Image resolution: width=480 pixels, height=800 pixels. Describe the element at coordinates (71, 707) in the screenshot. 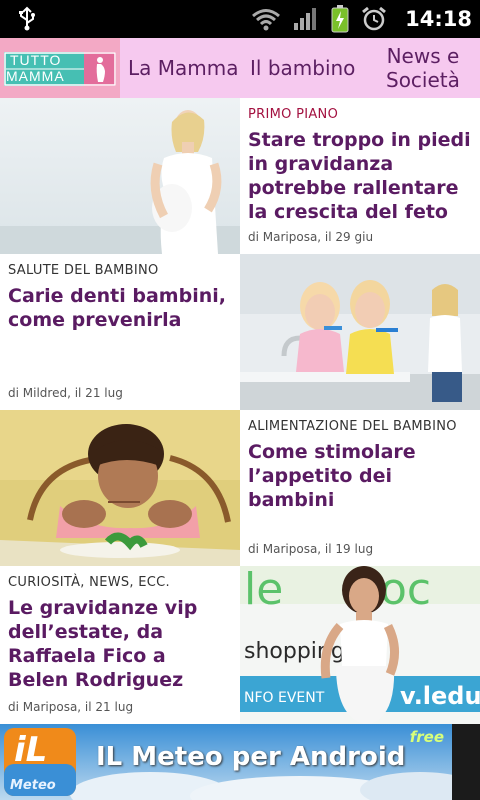

I see `article-meta: di Mariposa, il 21 lug` at that location.